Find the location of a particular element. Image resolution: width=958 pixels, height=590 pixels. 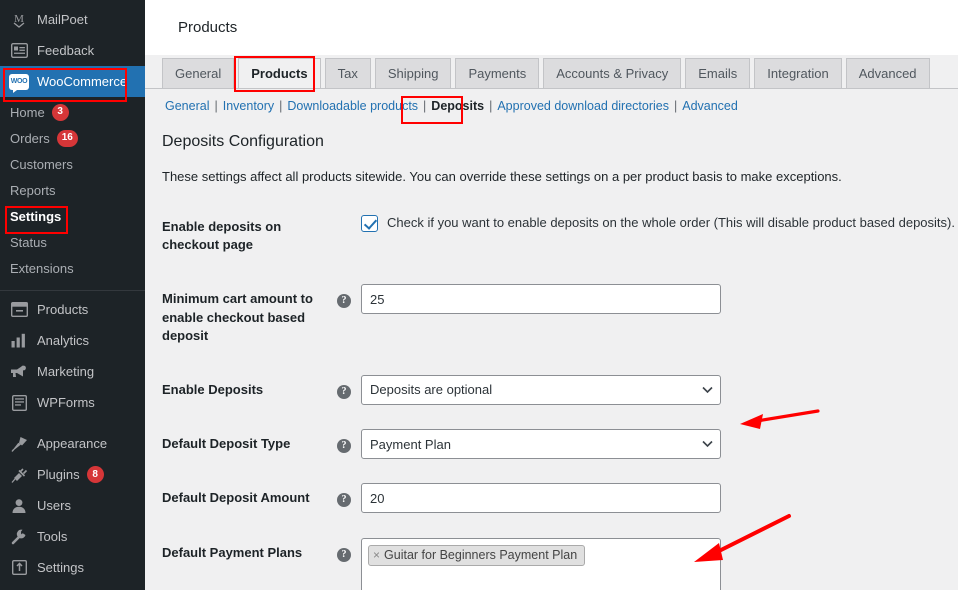

sidebar-item-label: Products is located at coordinates (63, 309).